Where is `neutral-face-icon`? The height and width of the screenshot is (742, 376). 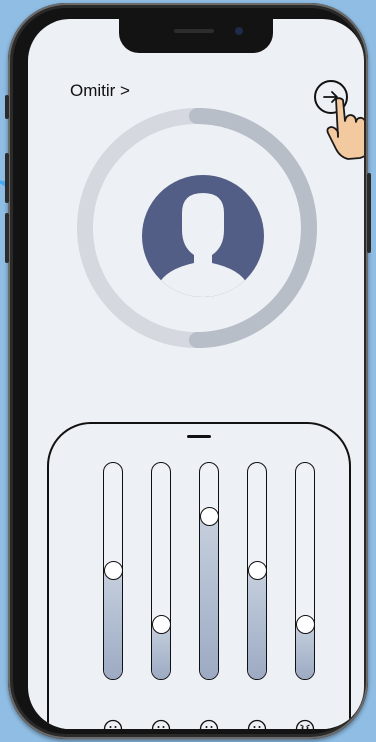
neutral-face-icon is located at coordinates (209, 724).